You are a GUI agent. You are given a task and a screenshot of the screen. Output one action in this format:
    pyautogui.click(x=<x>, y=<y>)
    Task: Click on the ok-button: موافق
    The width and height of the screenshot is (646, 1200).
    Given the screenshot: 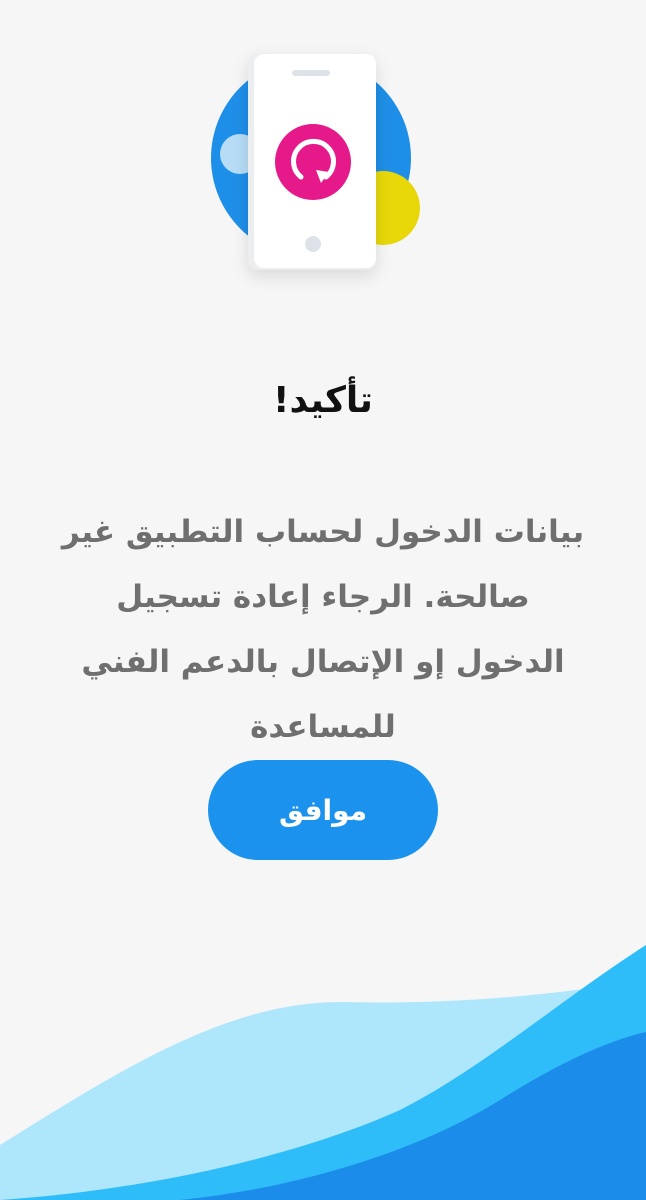 What is the action you would take?
    pyautogui.click(x=323, y=810)
    